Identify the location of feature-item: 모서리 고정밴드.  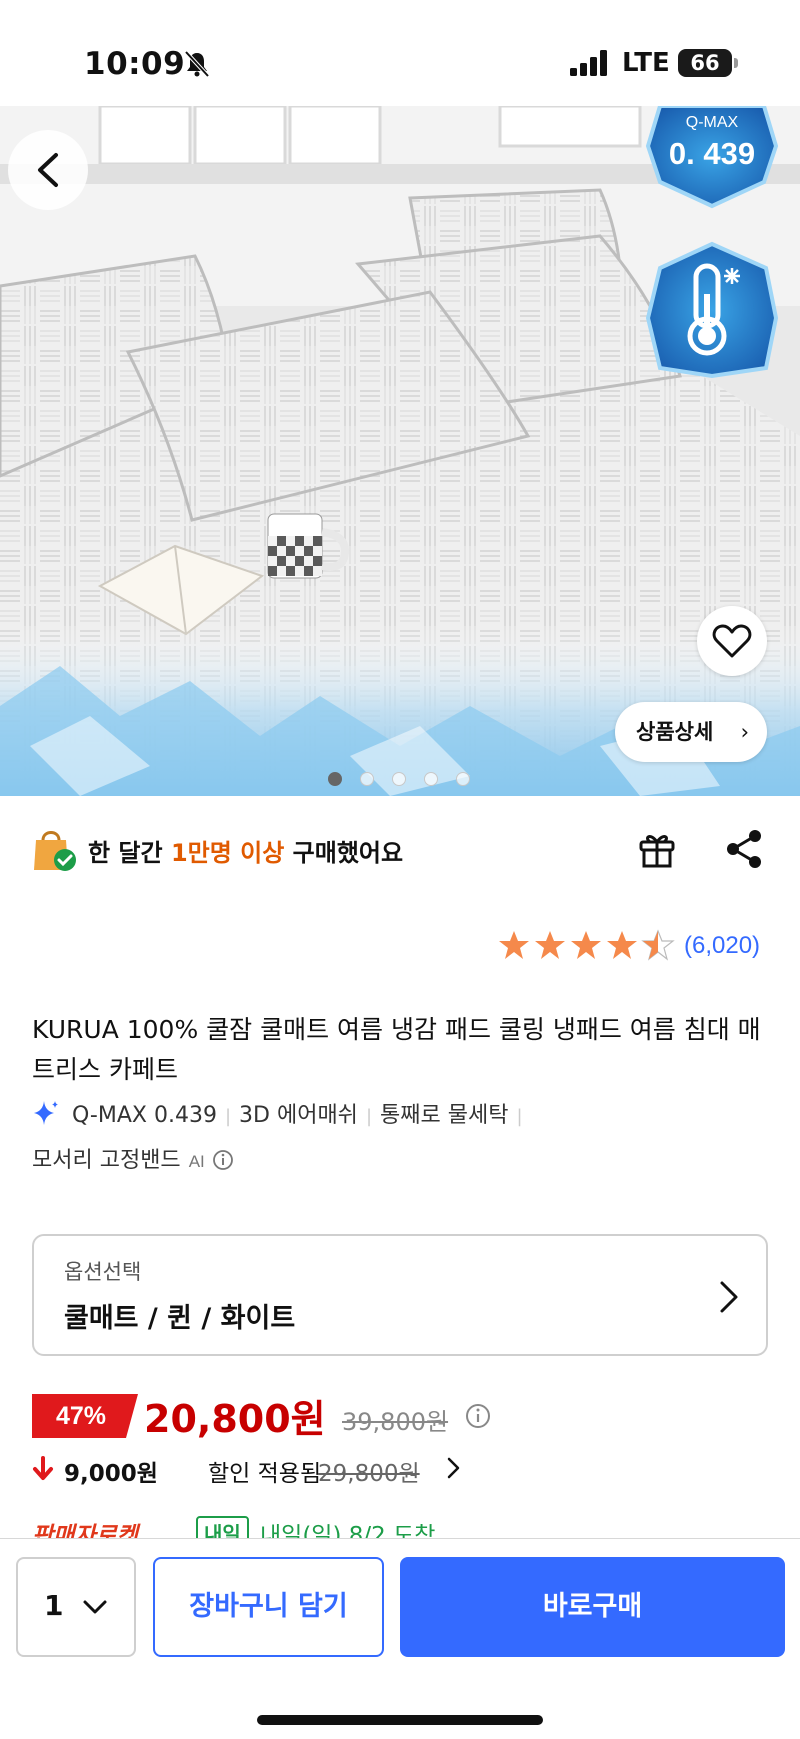
(106, 1160).